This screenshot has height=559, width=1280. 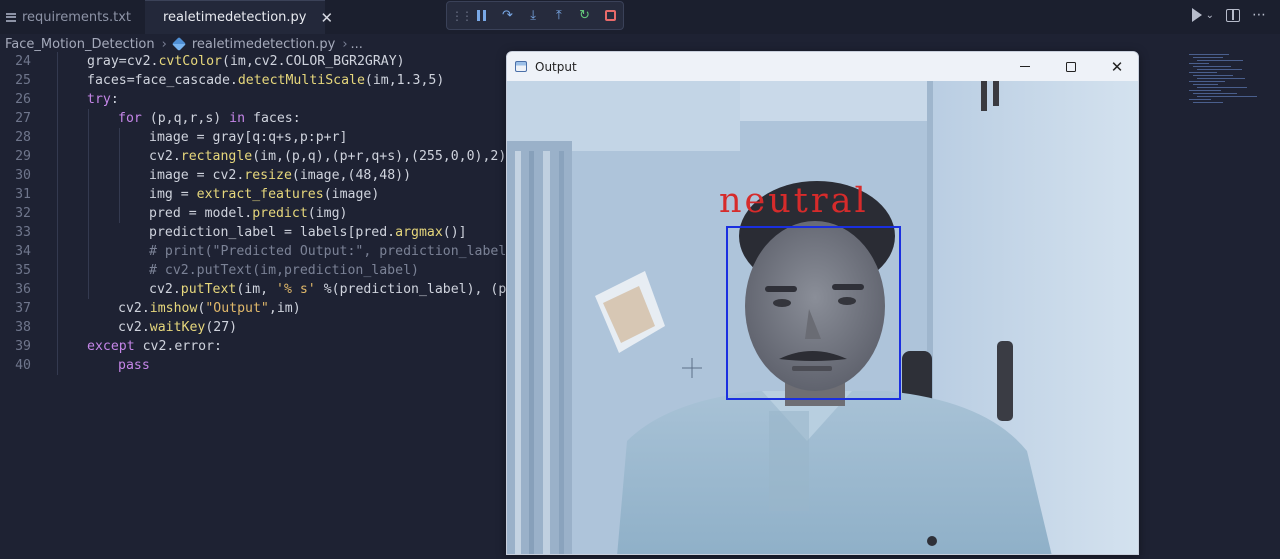 I want to click on line-number: 37, so click(x=23, y=308).